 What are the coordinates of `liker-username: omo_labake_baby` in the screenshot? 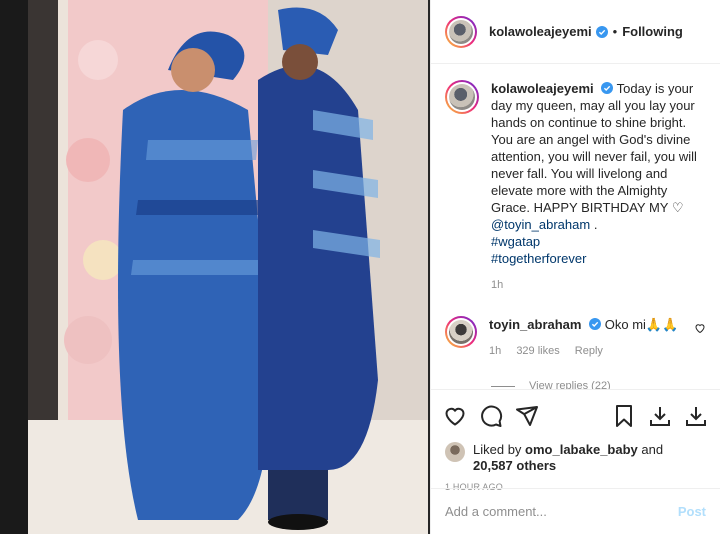 It's located at (581, 449).